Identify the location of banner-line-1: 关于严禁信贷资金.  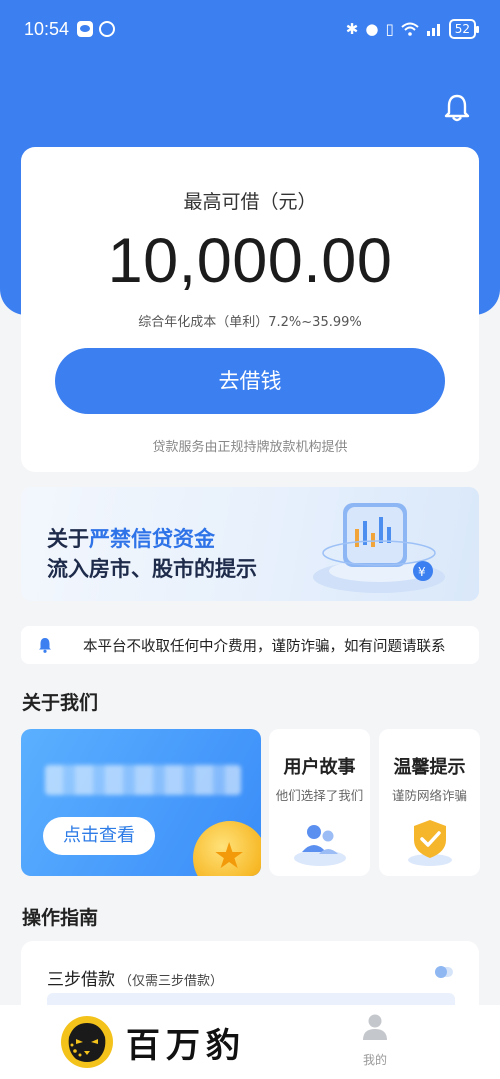
(131, 539).